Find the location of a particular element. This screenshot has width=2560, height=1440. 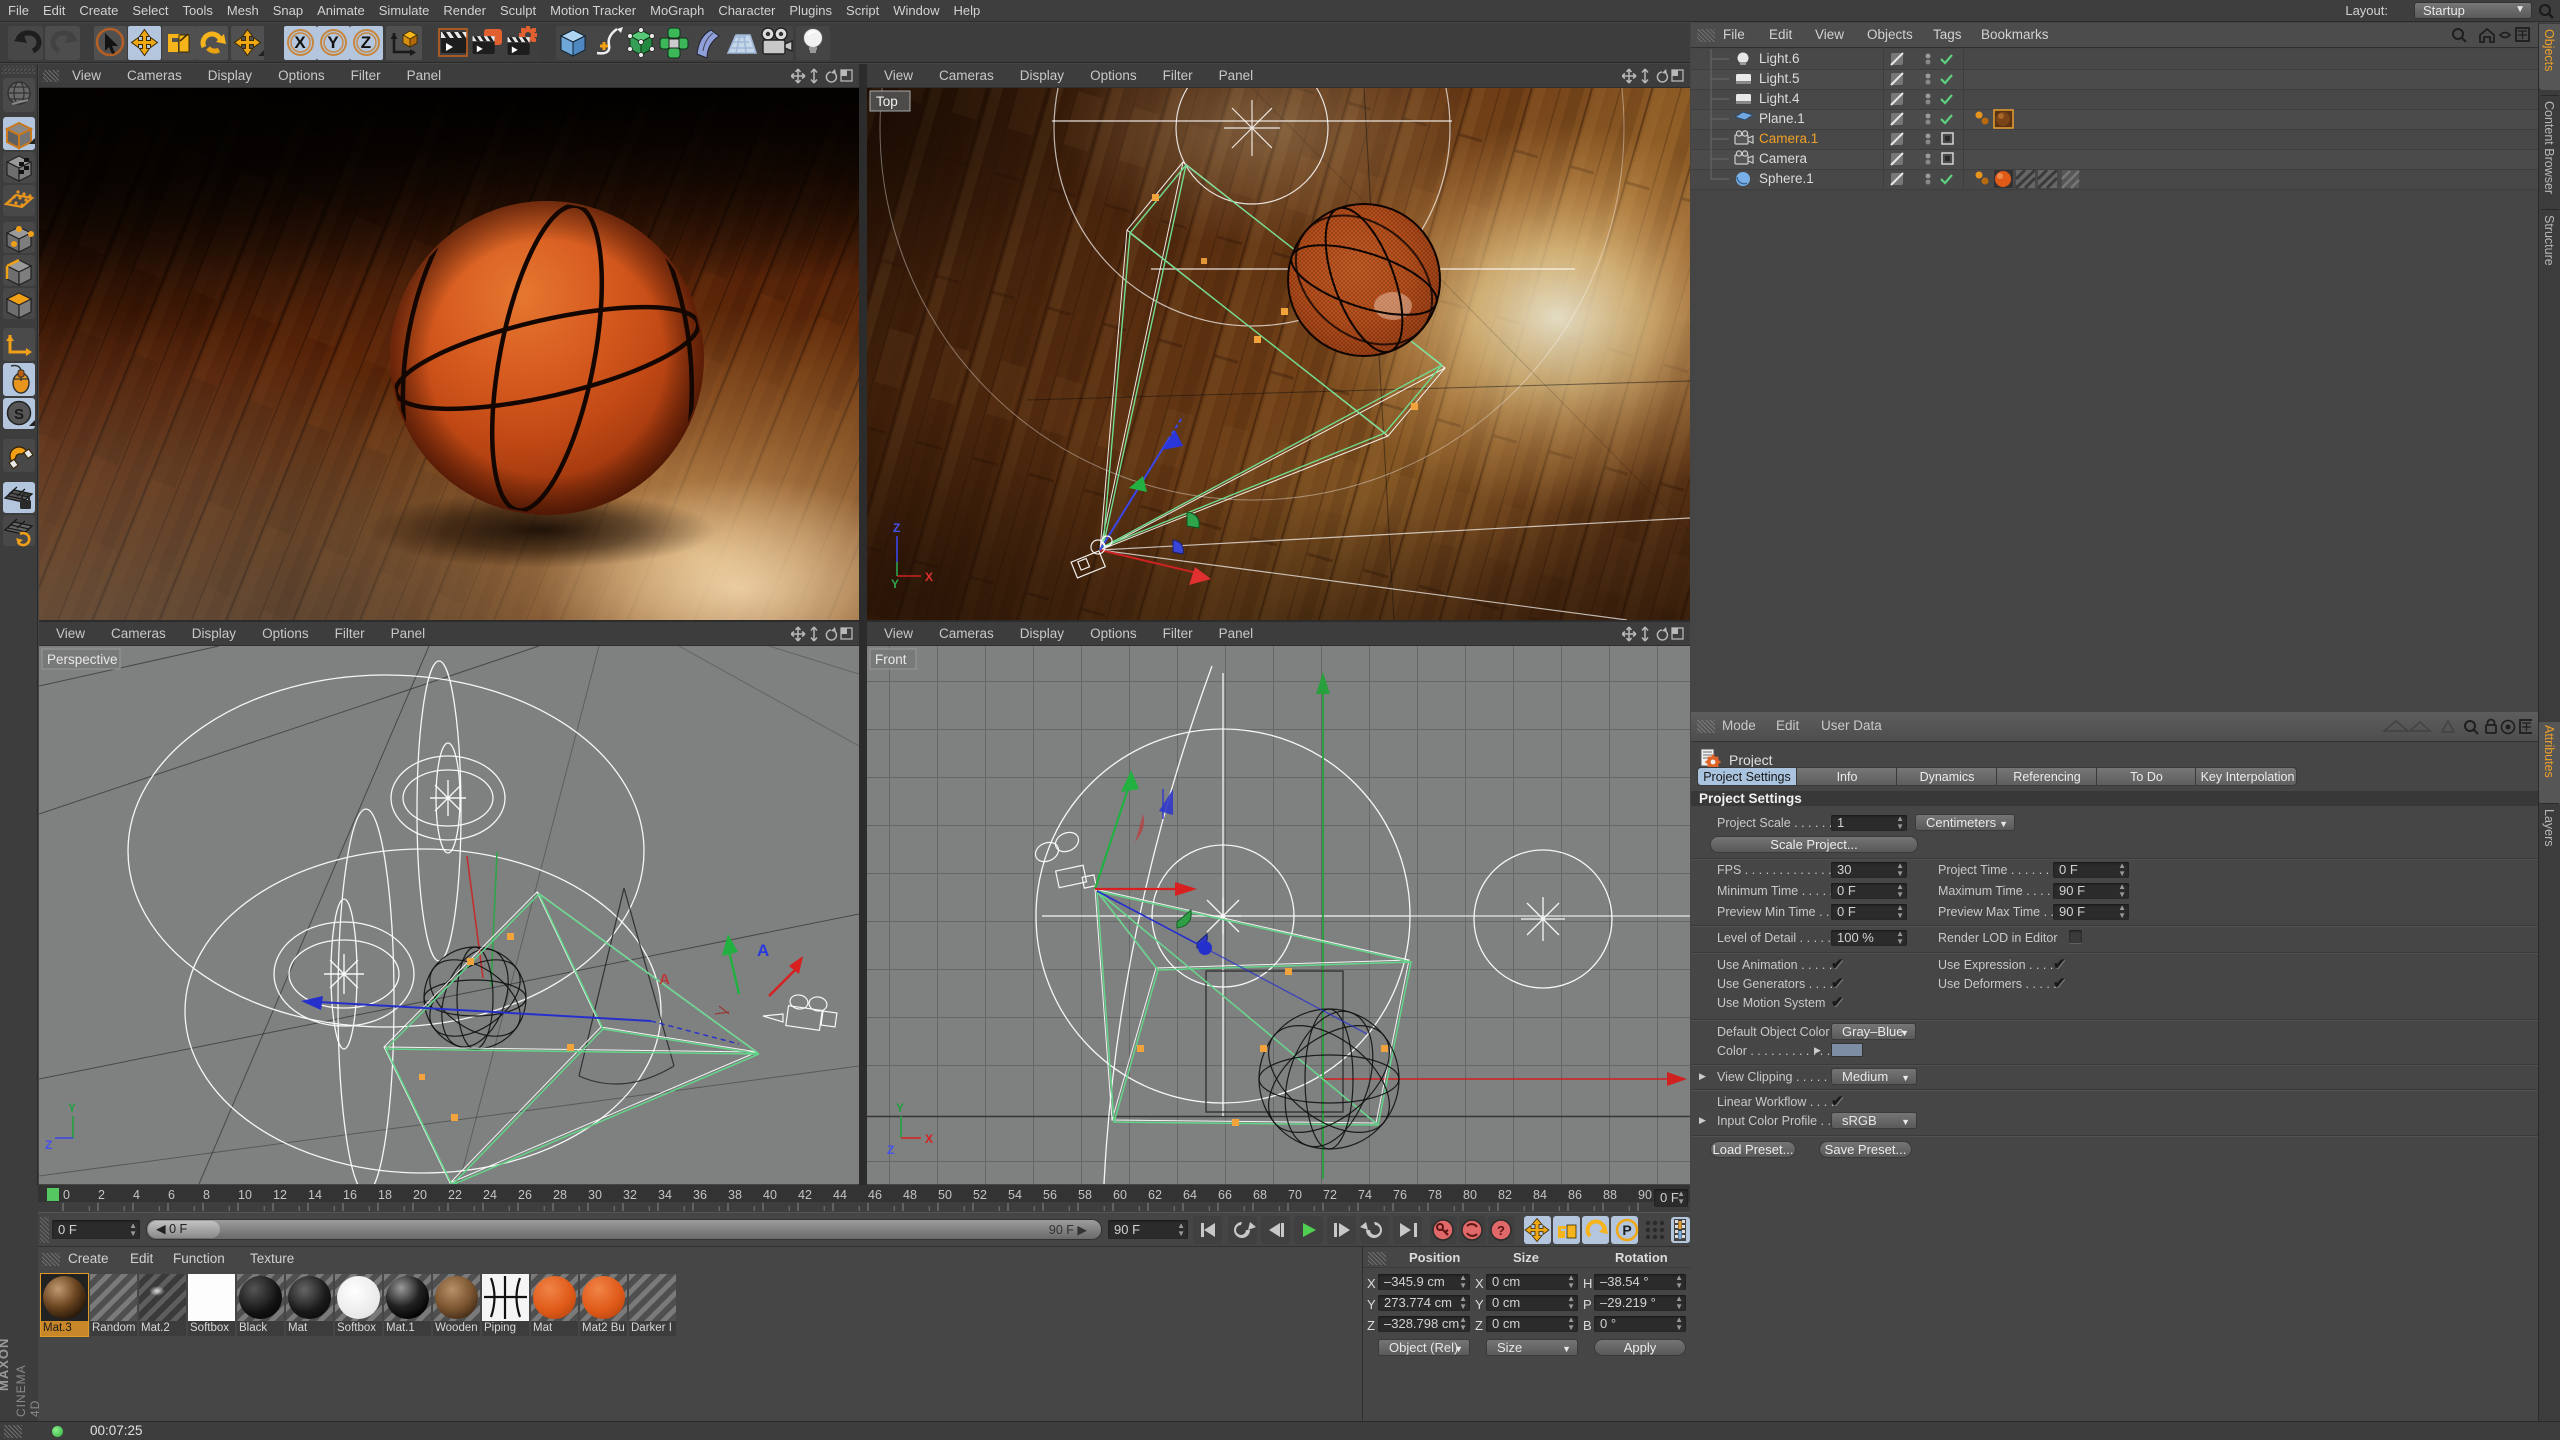

svg-text: 68 is located at coordinates (1260, 1195).